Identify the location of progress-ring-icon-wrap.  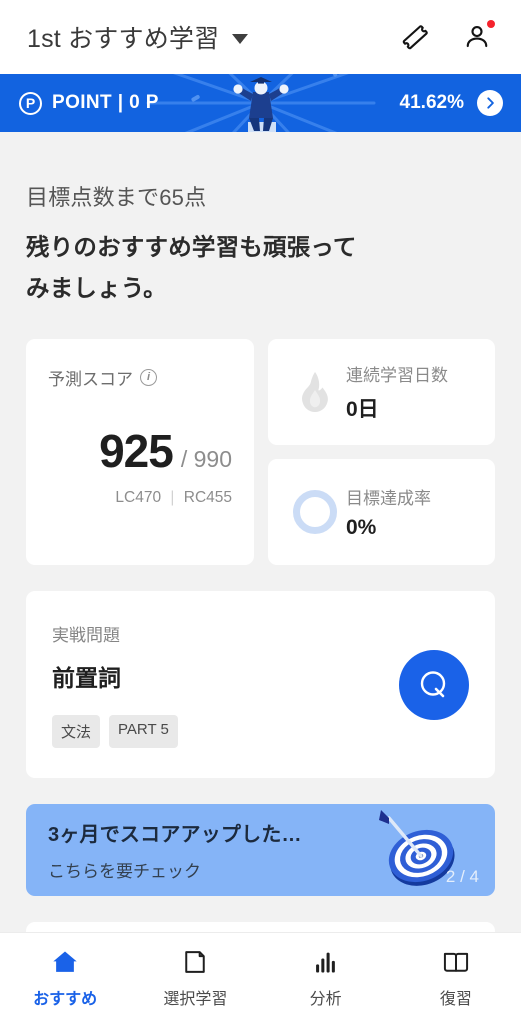
(315, 512).